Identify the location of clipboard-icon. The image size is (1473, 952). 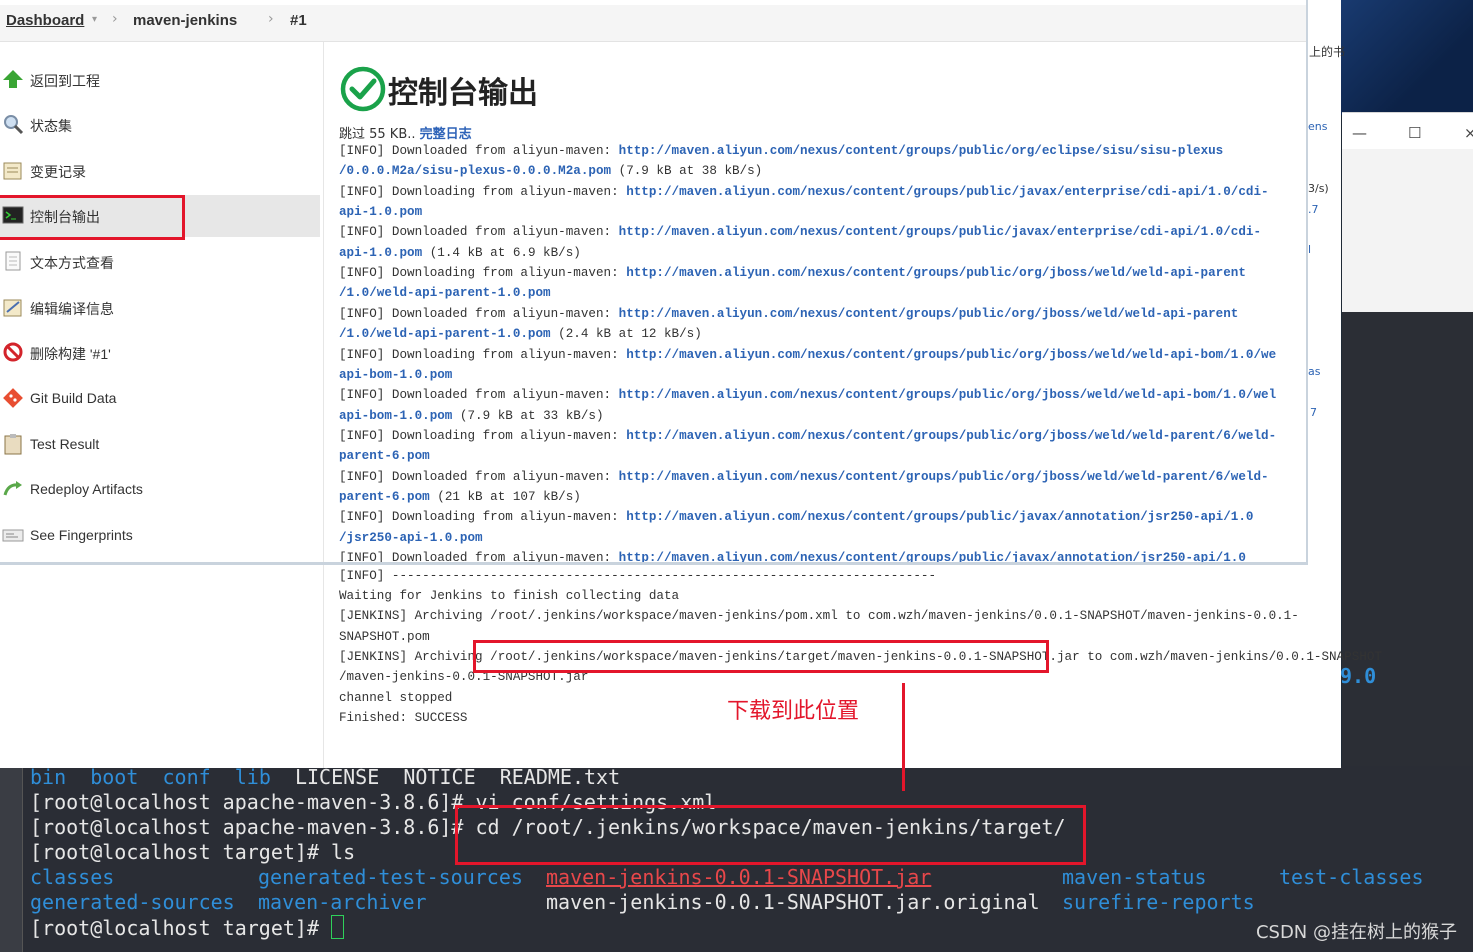
(13, 444).